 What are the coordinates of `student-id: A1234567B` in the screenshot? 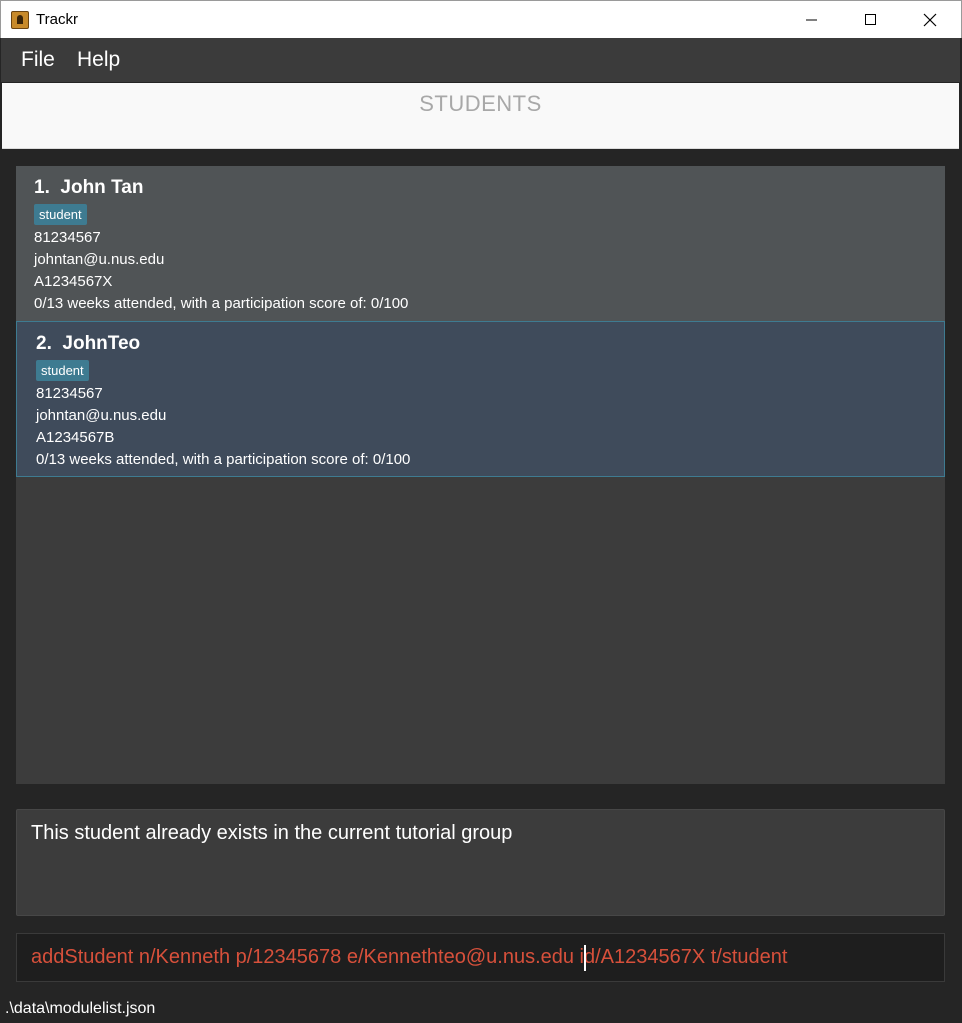 It's located at (75, 437).